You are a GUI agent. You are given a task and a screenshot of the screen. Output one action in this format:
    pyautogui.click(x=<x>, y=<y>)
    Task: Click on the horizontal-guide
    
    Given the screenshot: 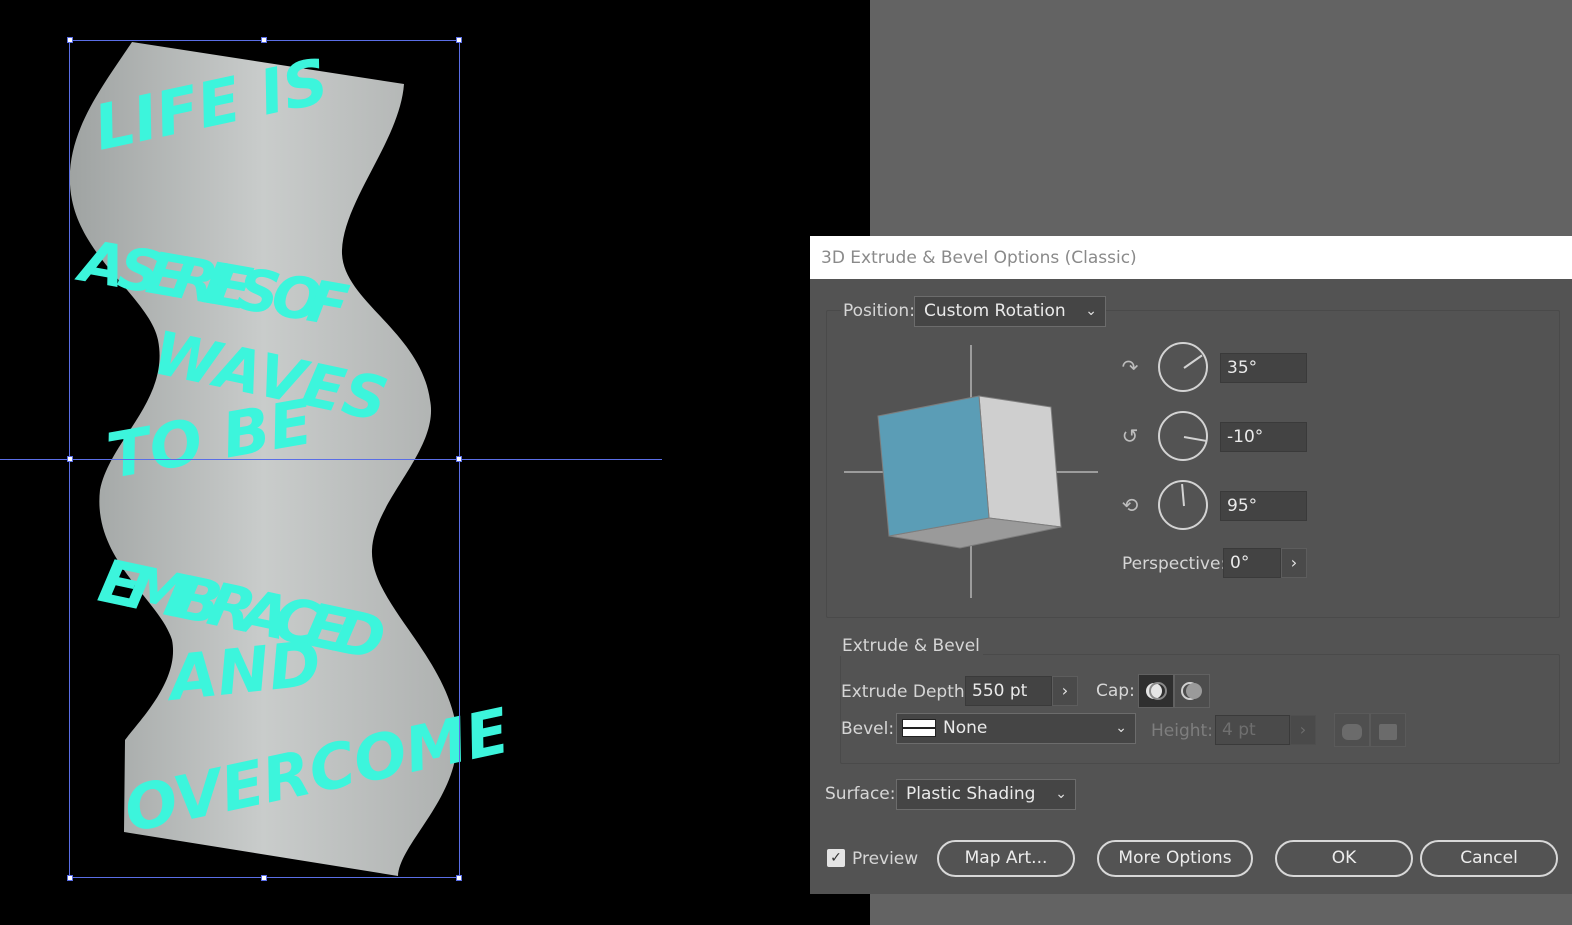 What is the action you would take?
    pyautogui.click(x=331, y=459)
    